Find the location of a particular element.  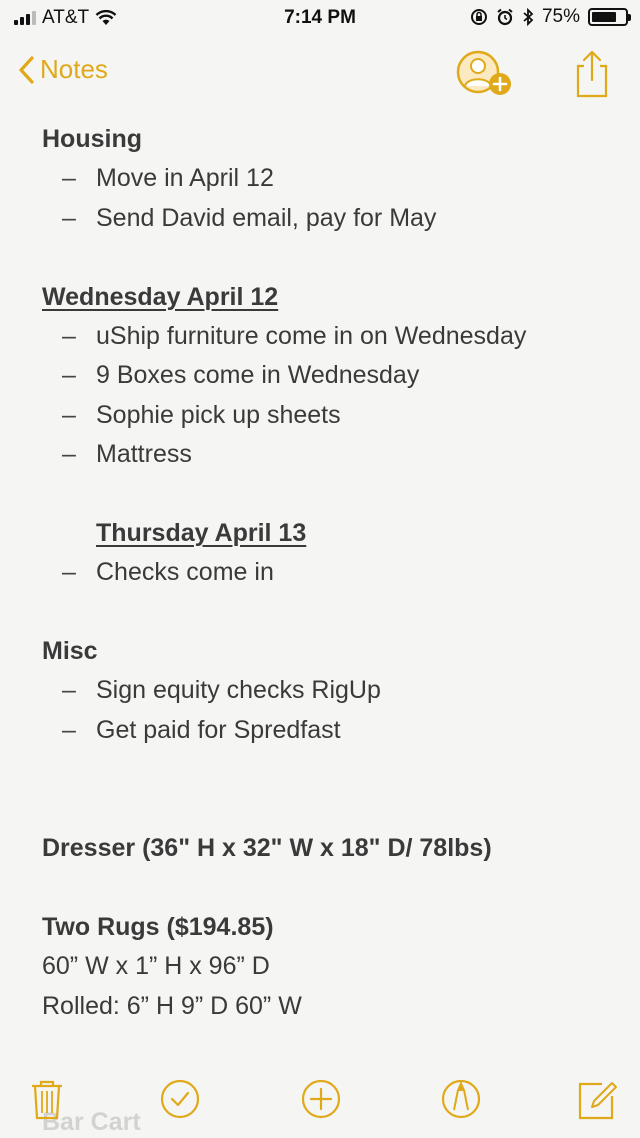

note-heading: Wednesday April 12 is located at coordinates (160, 296).